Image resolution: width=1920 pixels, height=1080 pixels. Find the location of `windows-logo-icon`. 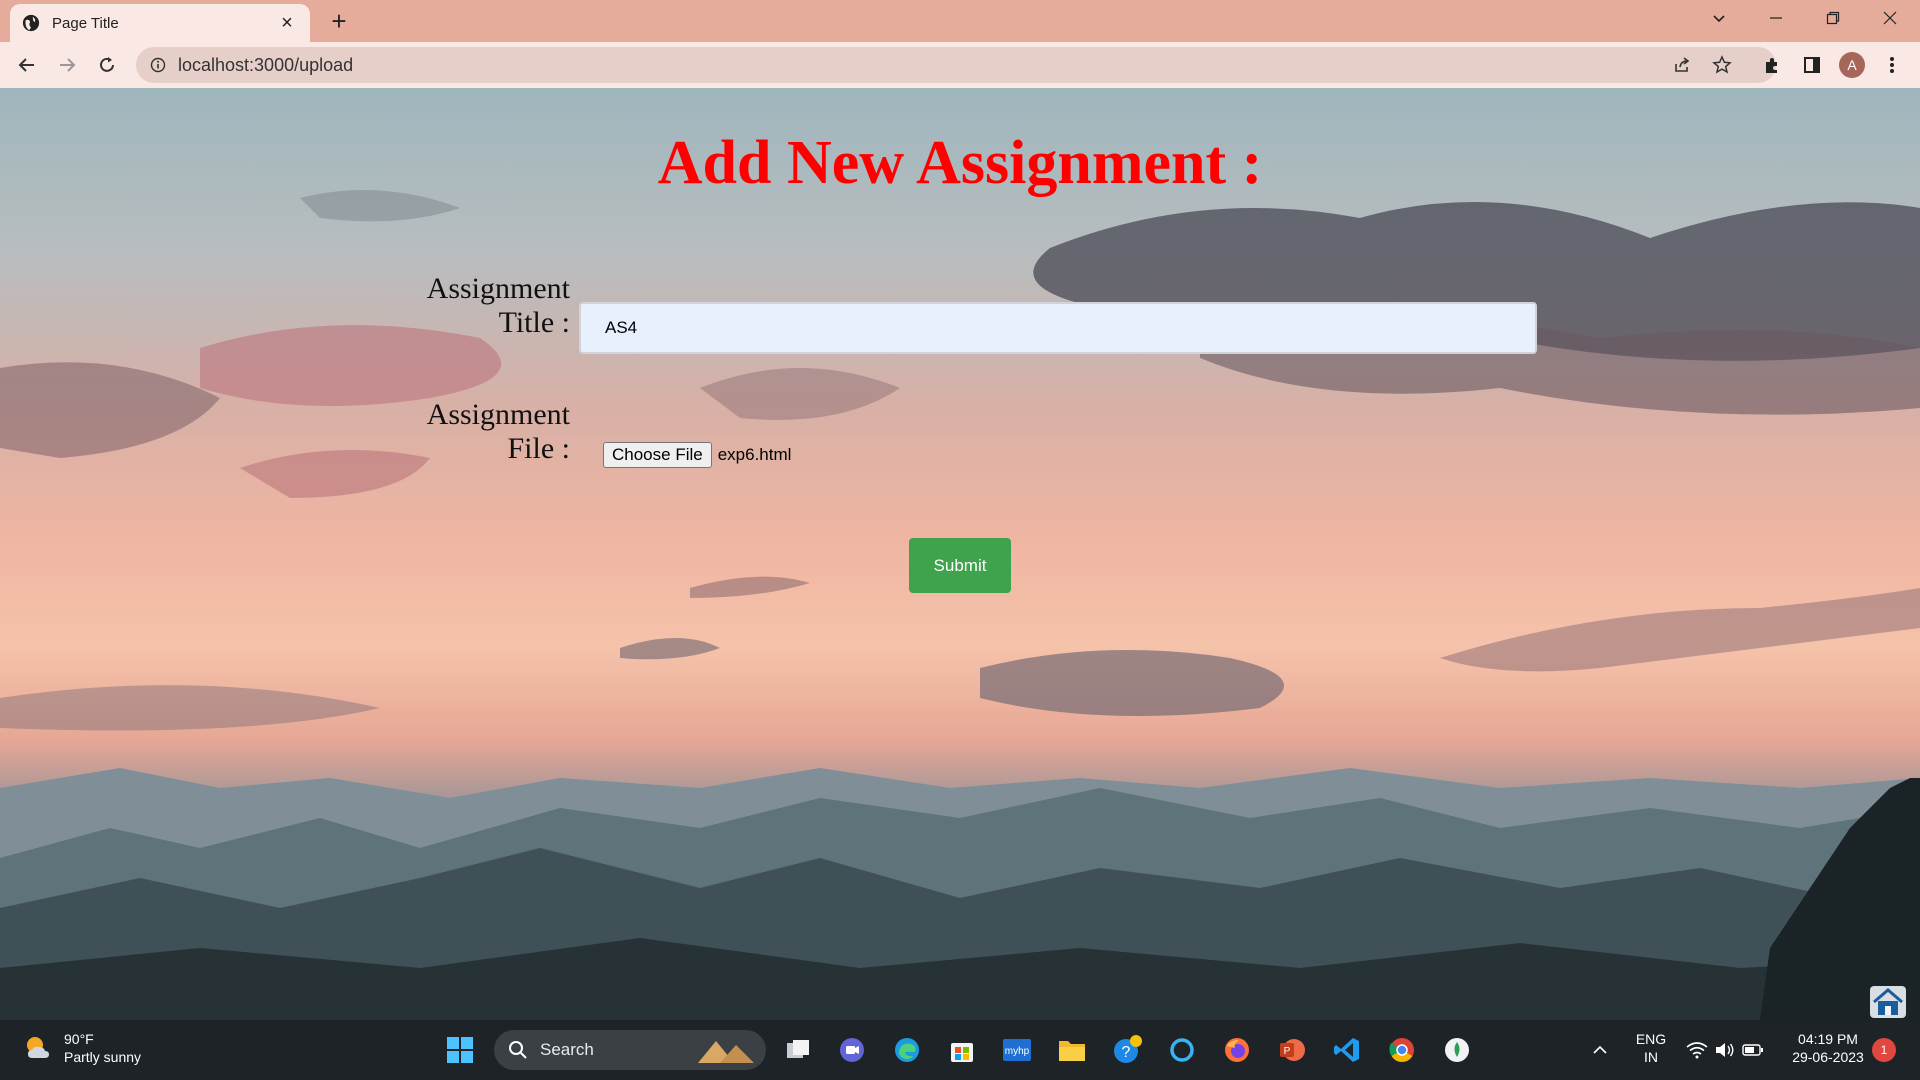

windows-logo-icon is located at coordinates (460, 1050).